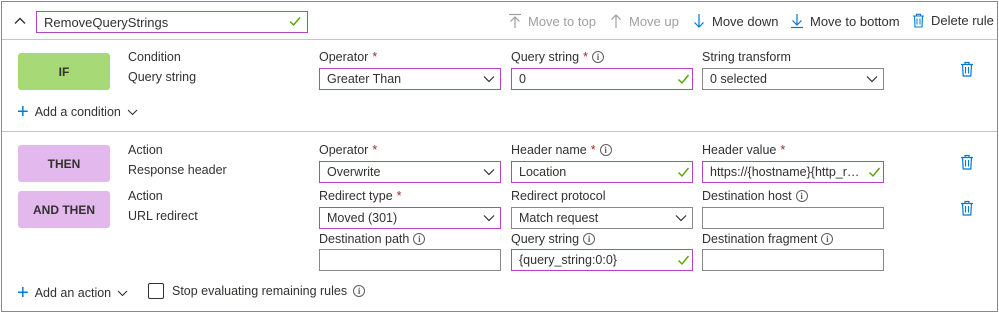  Describe the element at coordinates (568, 260) in the screenshot. I see `redirect-query-string-value: {query_string:0:0}` at that location.